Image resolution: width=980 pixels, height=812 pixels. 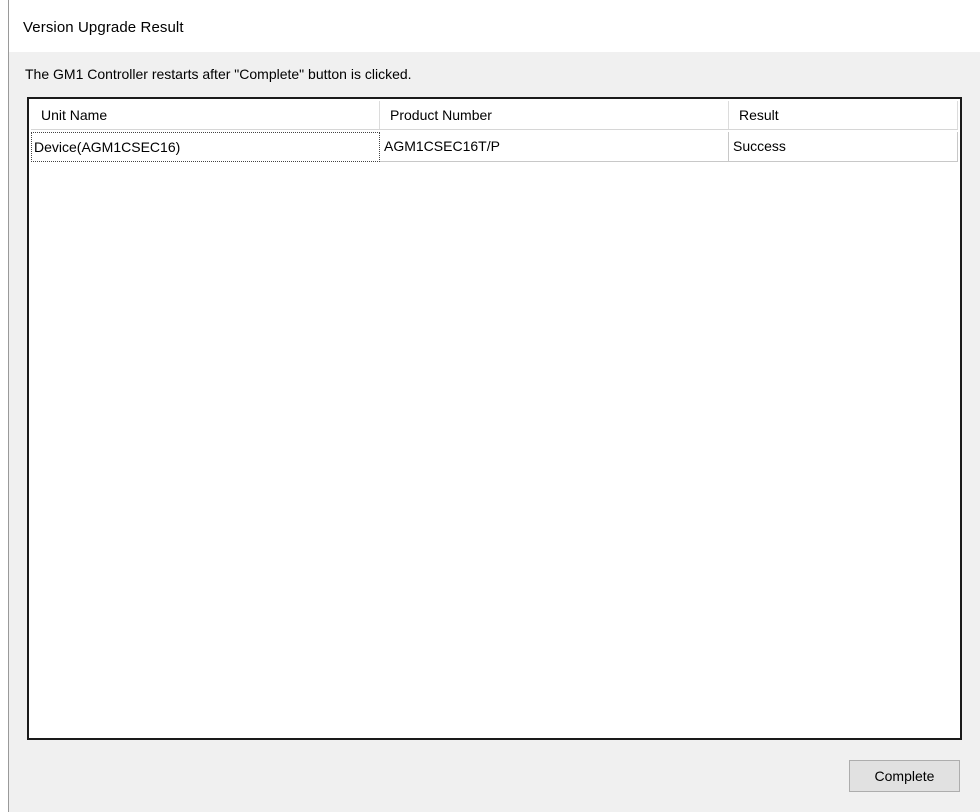 I want to click on column-header-product-number: Product Number, so click(x=554, y=115).